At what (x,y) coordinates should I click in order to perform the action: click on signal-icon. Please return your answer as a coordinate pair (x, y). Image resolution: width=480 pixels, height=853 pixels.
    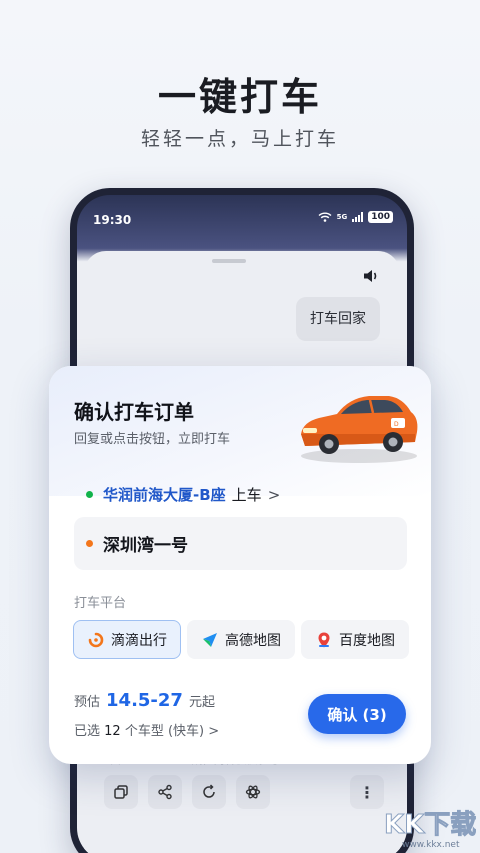
    Looking at the image, I should click on (358, 217).